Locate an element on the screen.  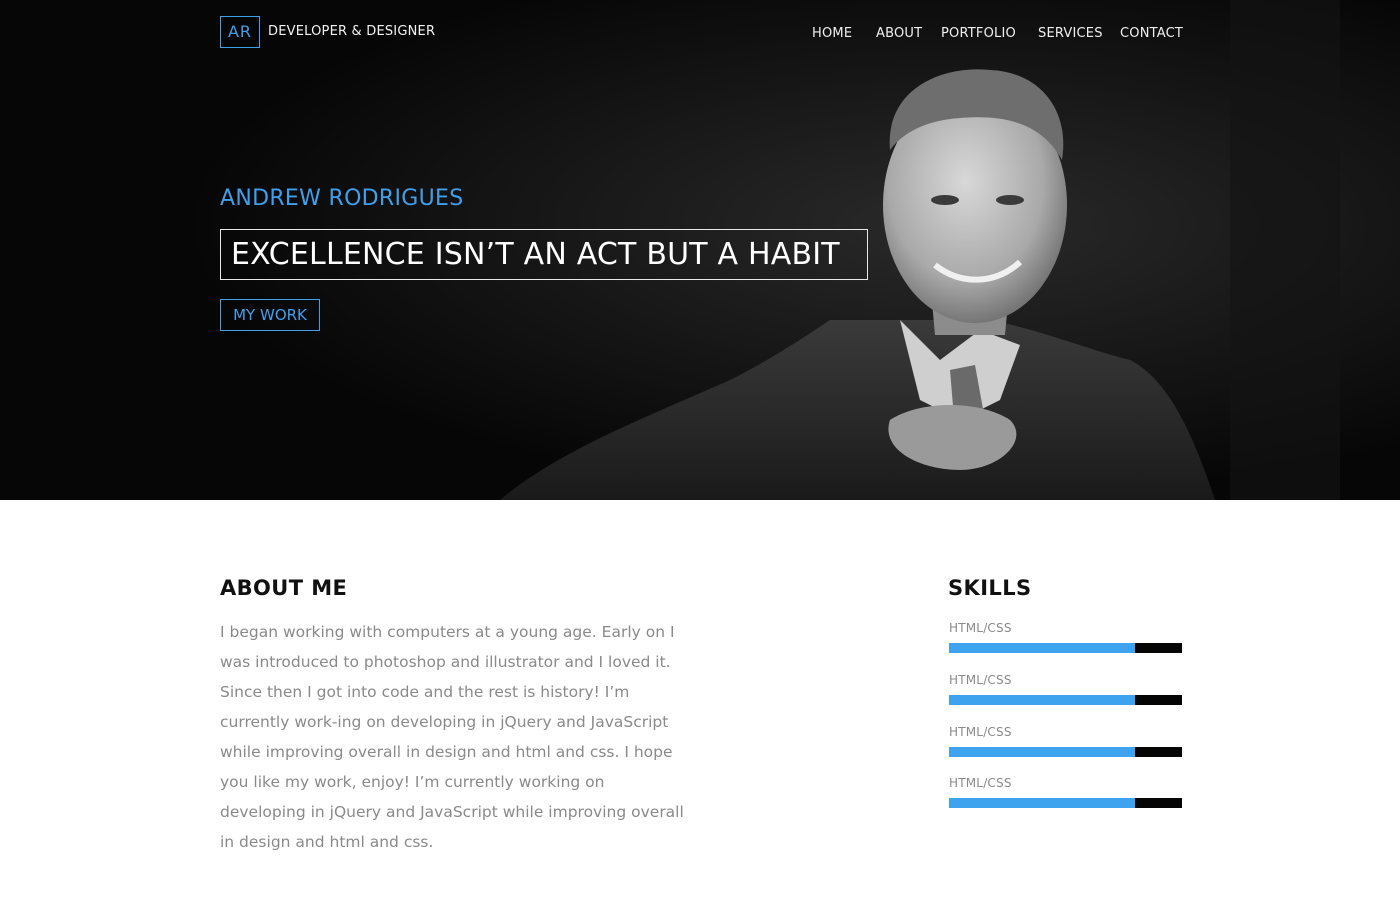
my-work-button: MY WORK is located at coordinates (270, 315).